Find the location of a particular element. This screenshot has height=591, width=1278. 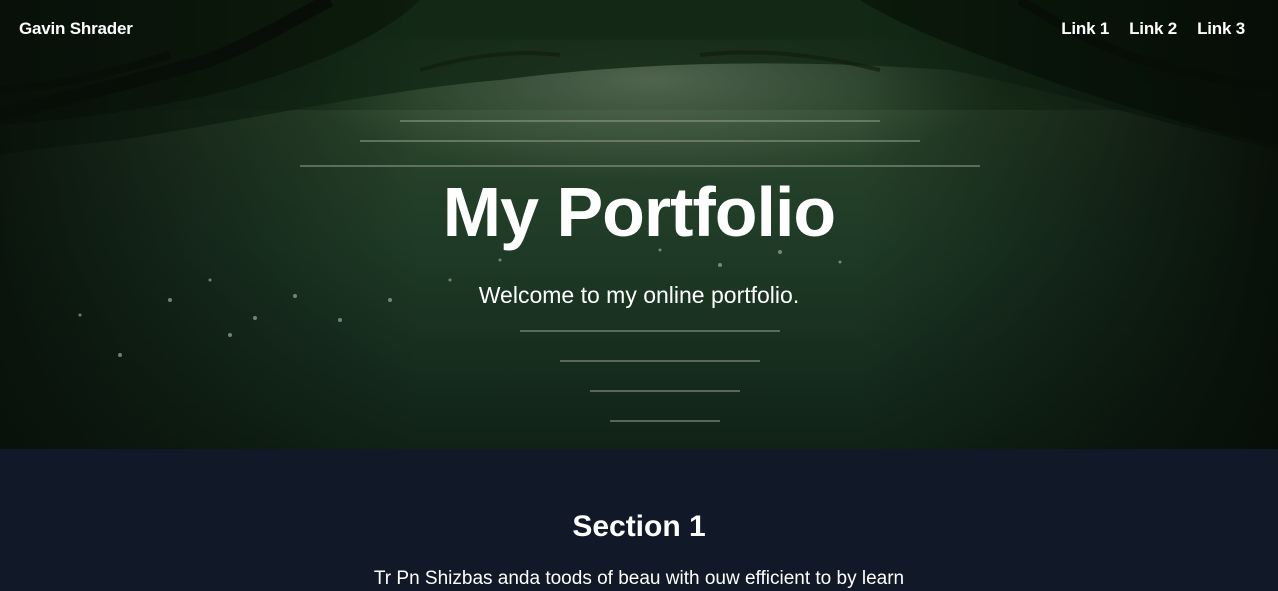

nav-link-1: Link 1 is located at coordinates (1085, 29).